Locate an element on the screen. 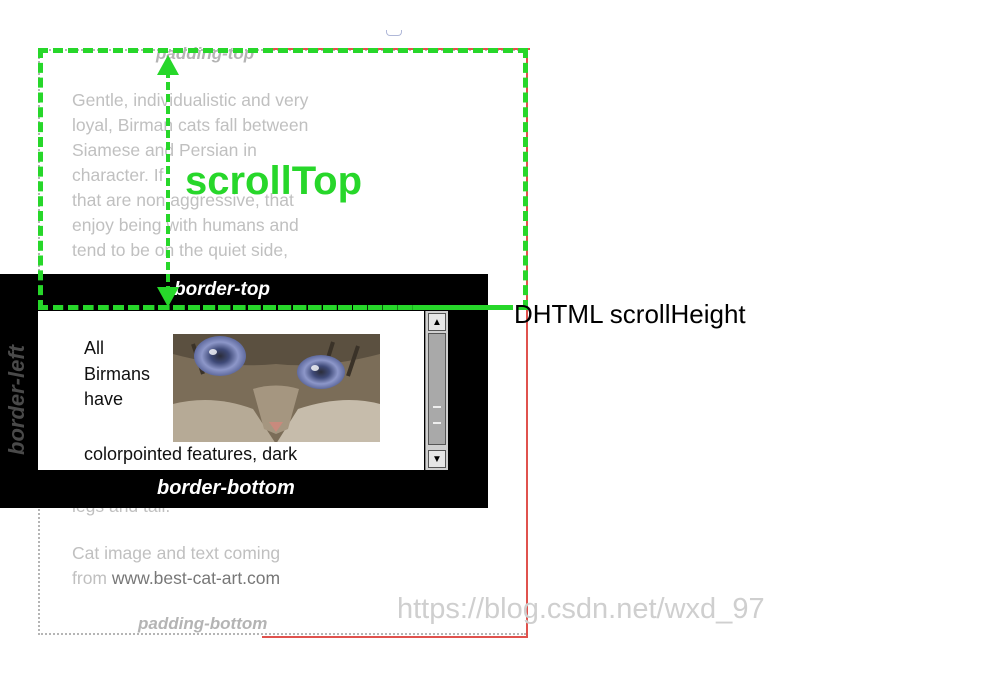  visible-text: All Birmans have is located at coordinates (117, 374).